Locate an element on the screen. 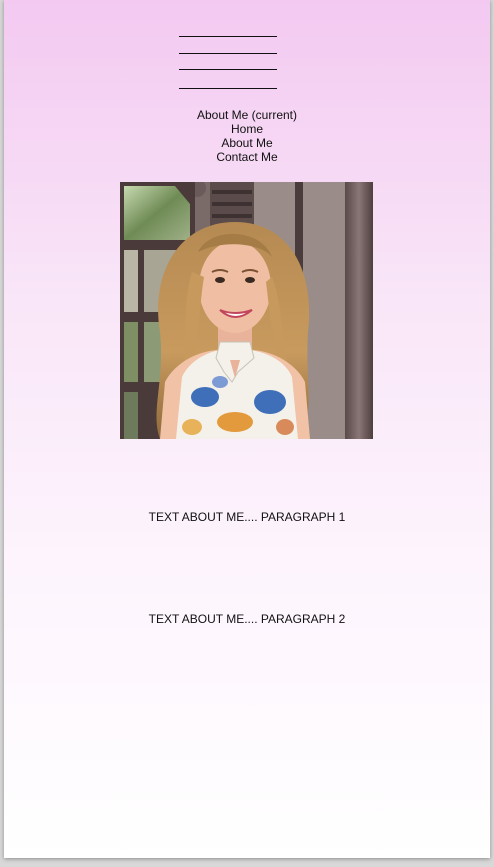  about-paragraph-2: TEXT ABOUT ME.... PARAGRAPH 2 is located at coordinates (247, 619).